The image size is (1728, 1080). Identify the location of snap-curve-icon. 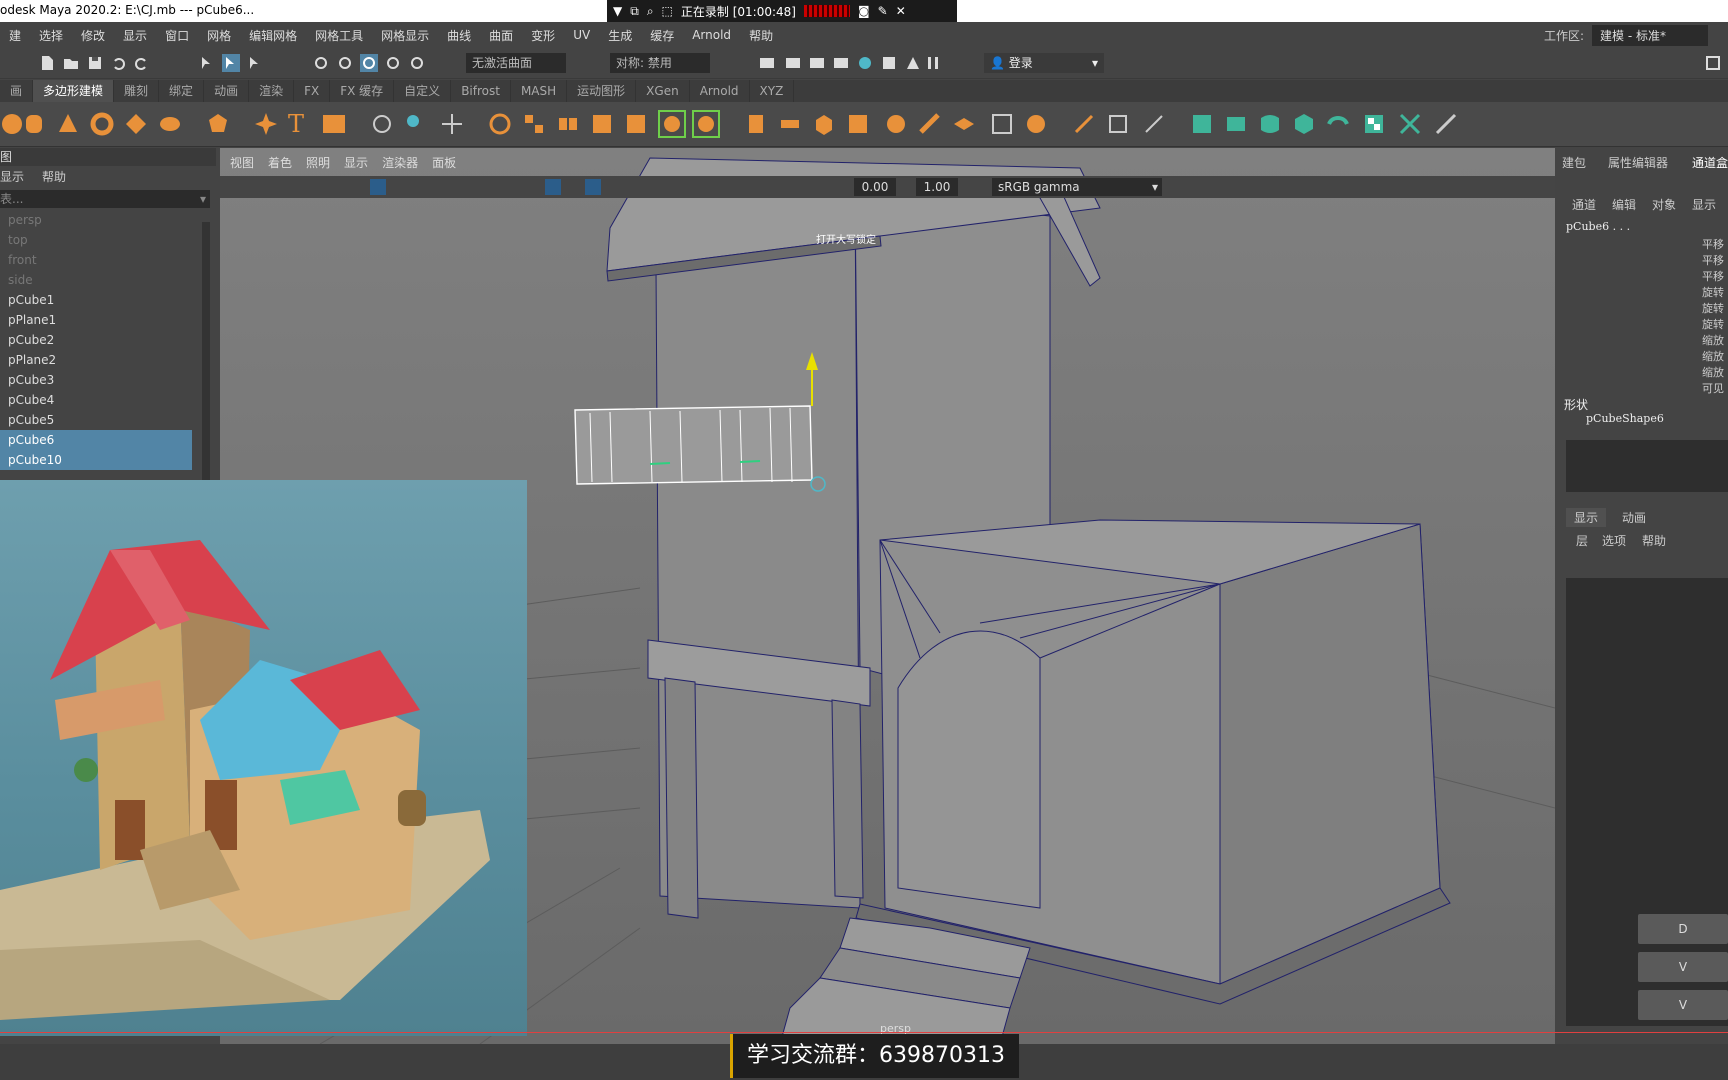
(345, 63).